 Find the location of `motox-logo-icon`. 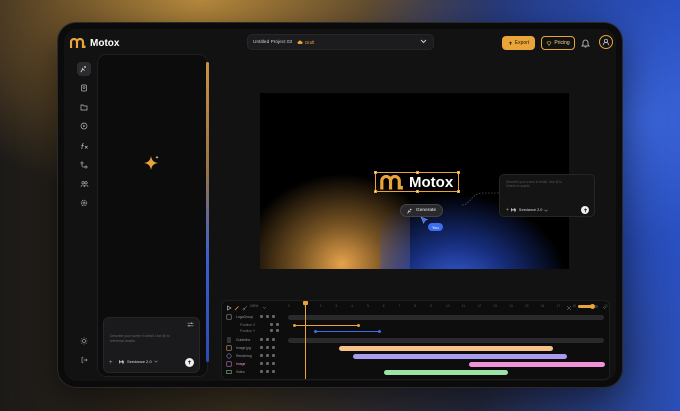

motox-logo-icon is located at coordinates (391, 182).